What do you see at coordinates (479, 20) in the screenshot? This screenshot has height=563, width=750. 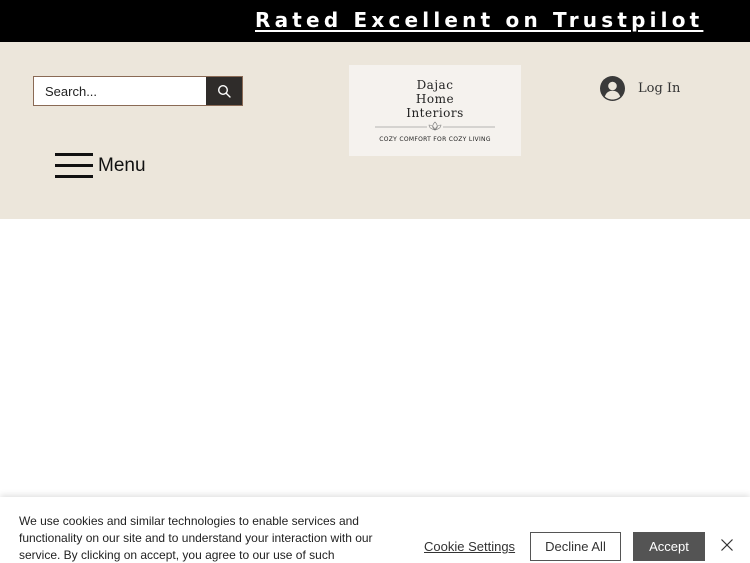 I see `trustpilot-link: Rated Excellent on Trustpilot` at bounding box center [479, 20].